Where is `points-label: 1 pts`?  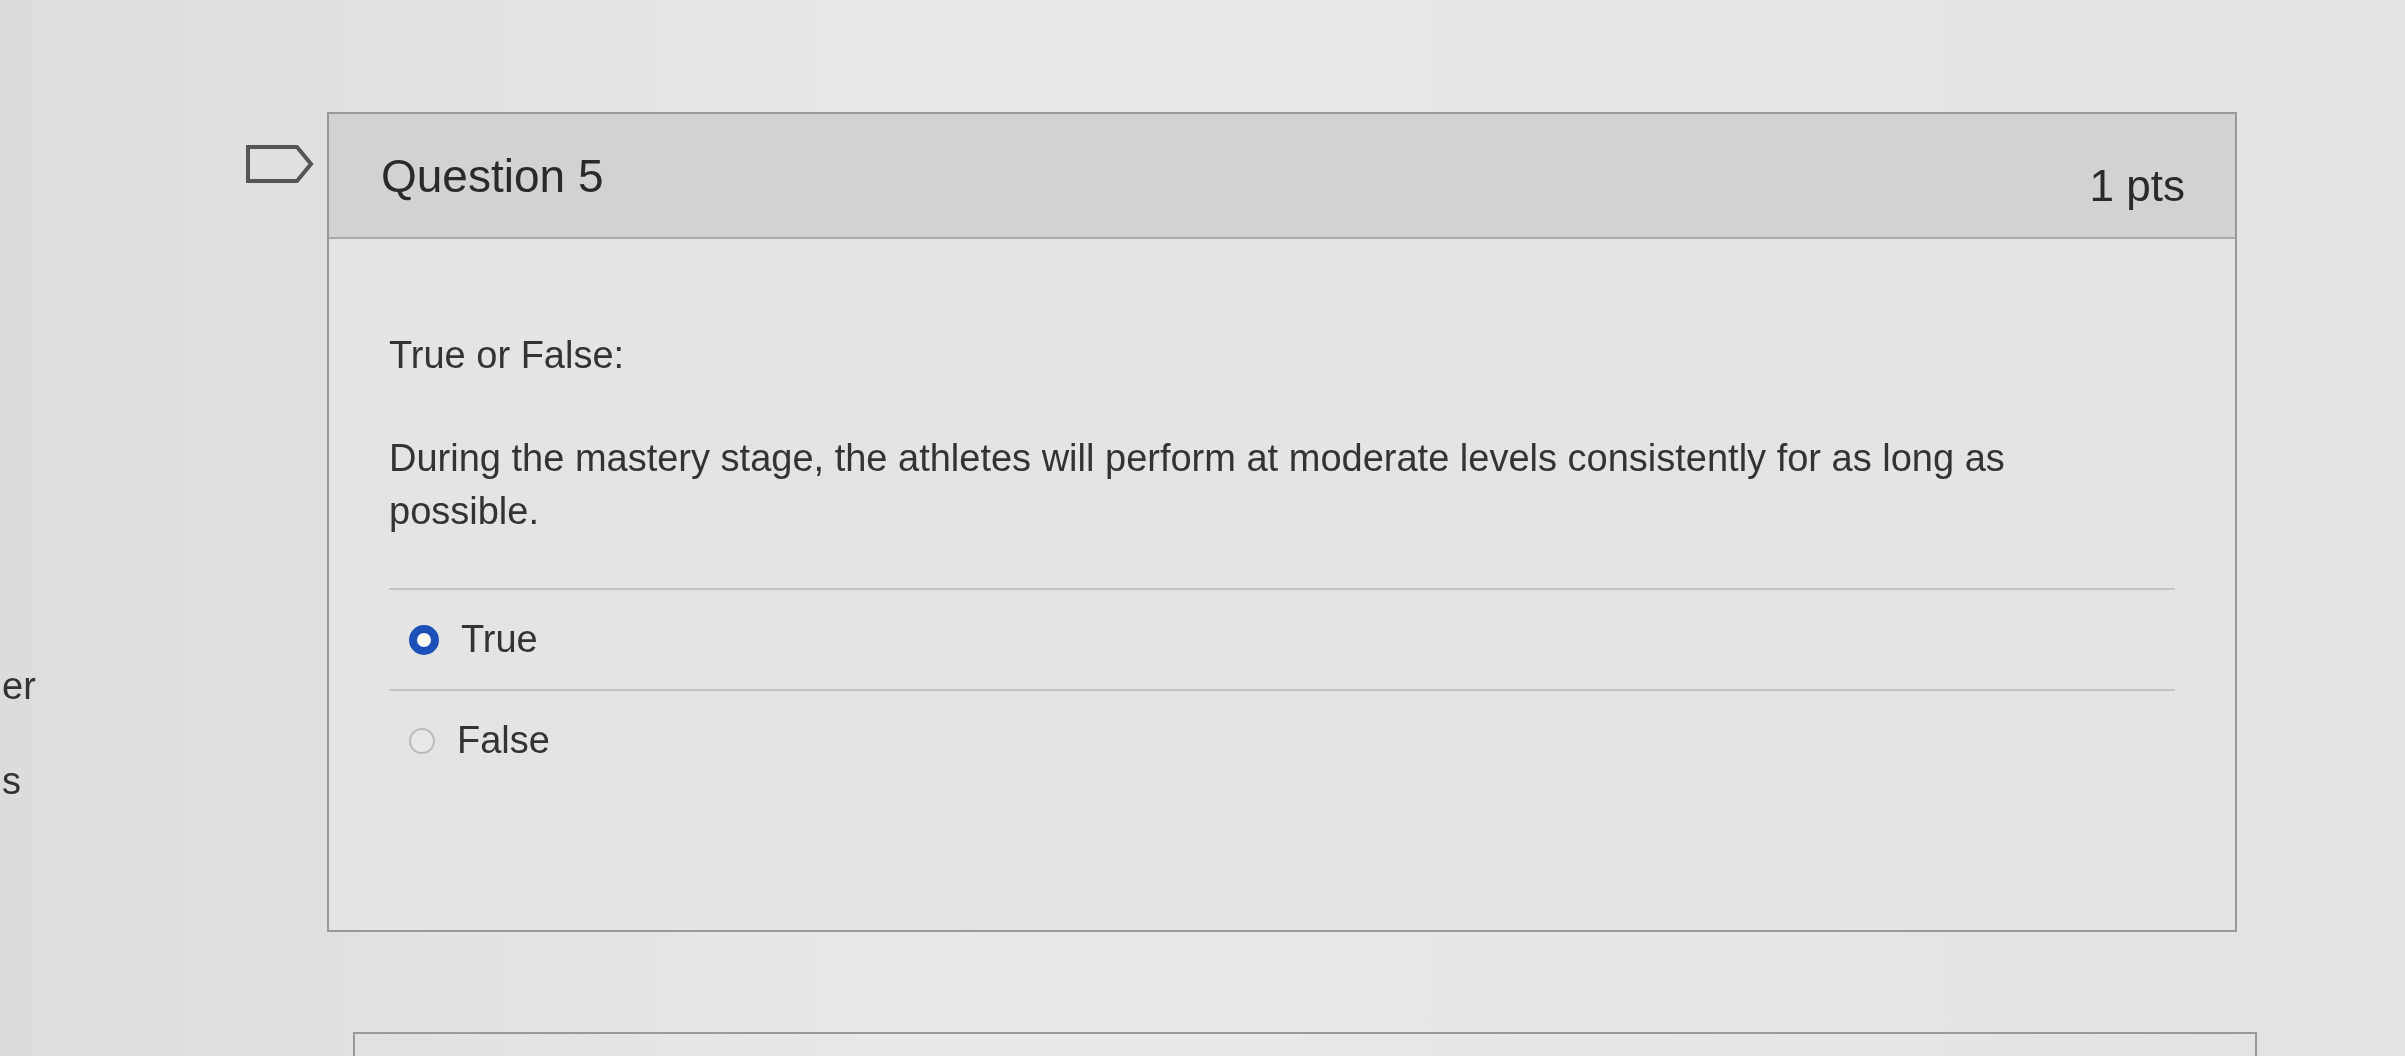
points-label: 1 pts is located at coordinates (2137, 185).